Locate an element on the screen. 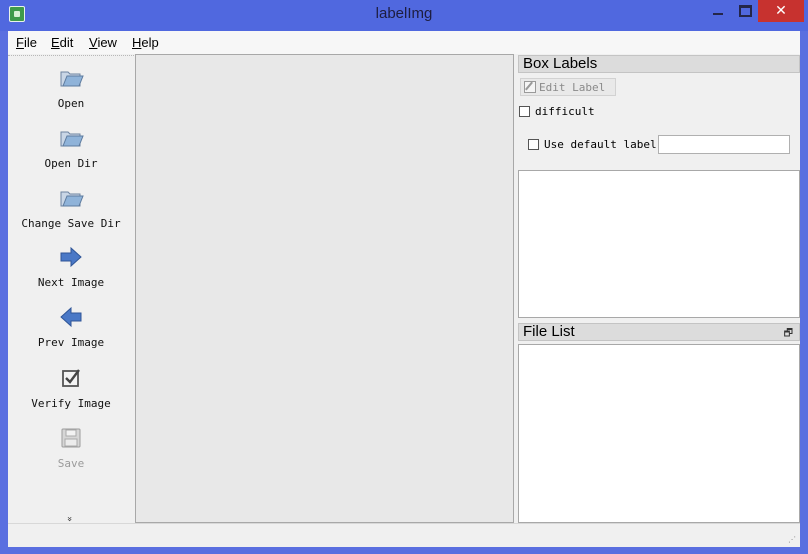  edit-icon is located at coordinates (530, 87).